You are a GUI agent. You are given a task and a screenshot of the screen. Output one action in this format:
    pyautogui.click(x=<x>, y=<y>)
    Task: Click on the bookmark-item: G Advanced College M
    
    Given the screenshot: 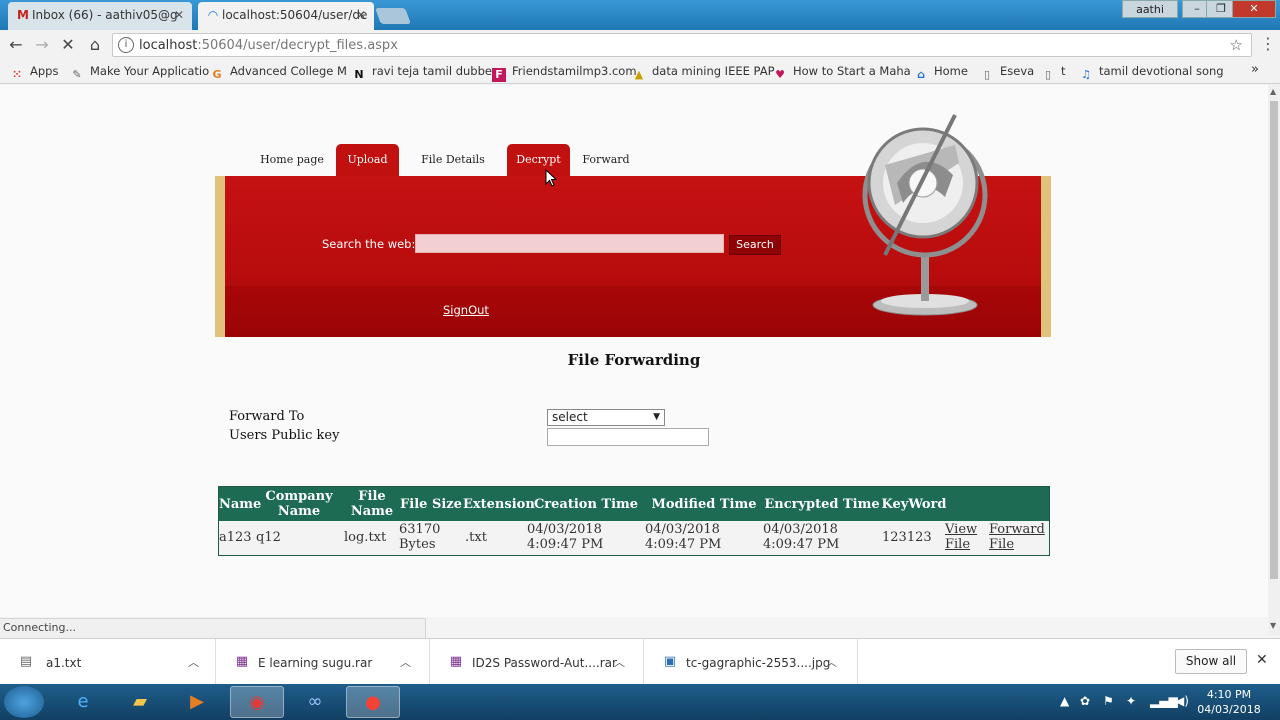 What is the action you would take?
    pyautogui.click(x=278, y=73)
    